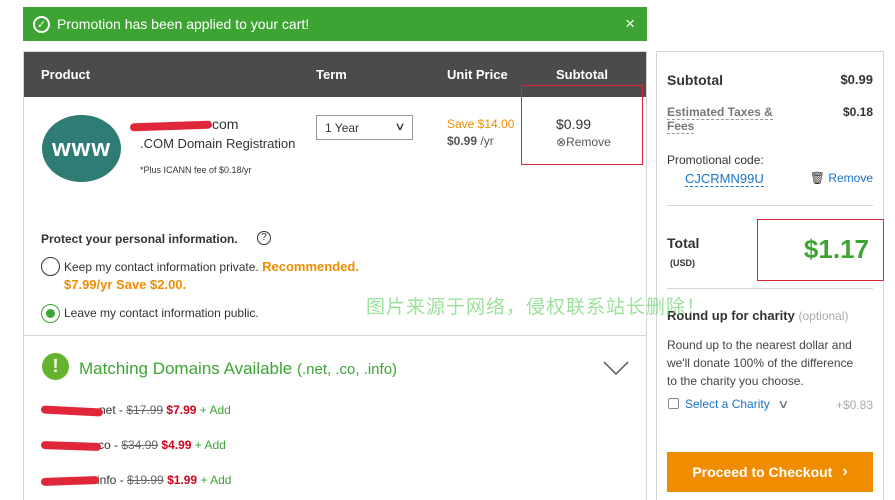 The image size is (895, 500). I want to click on matching-exts: (.net, .co, .info), so click(347, 369).